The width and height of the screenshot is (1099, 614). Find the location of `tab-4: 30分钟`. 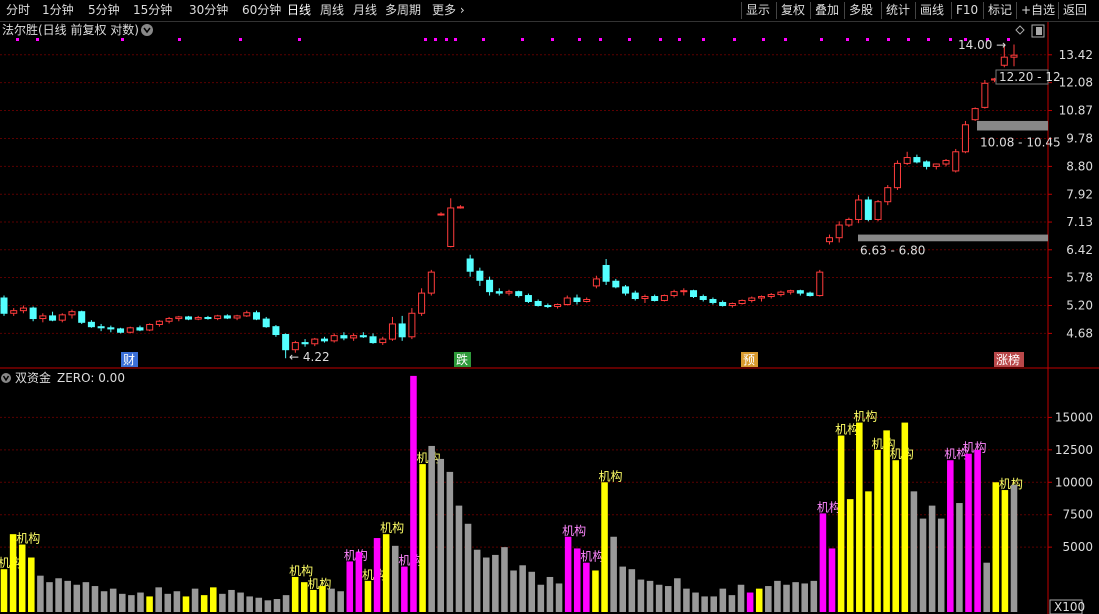

tab-4: 30分钟 is located at coordinates (208, 10).